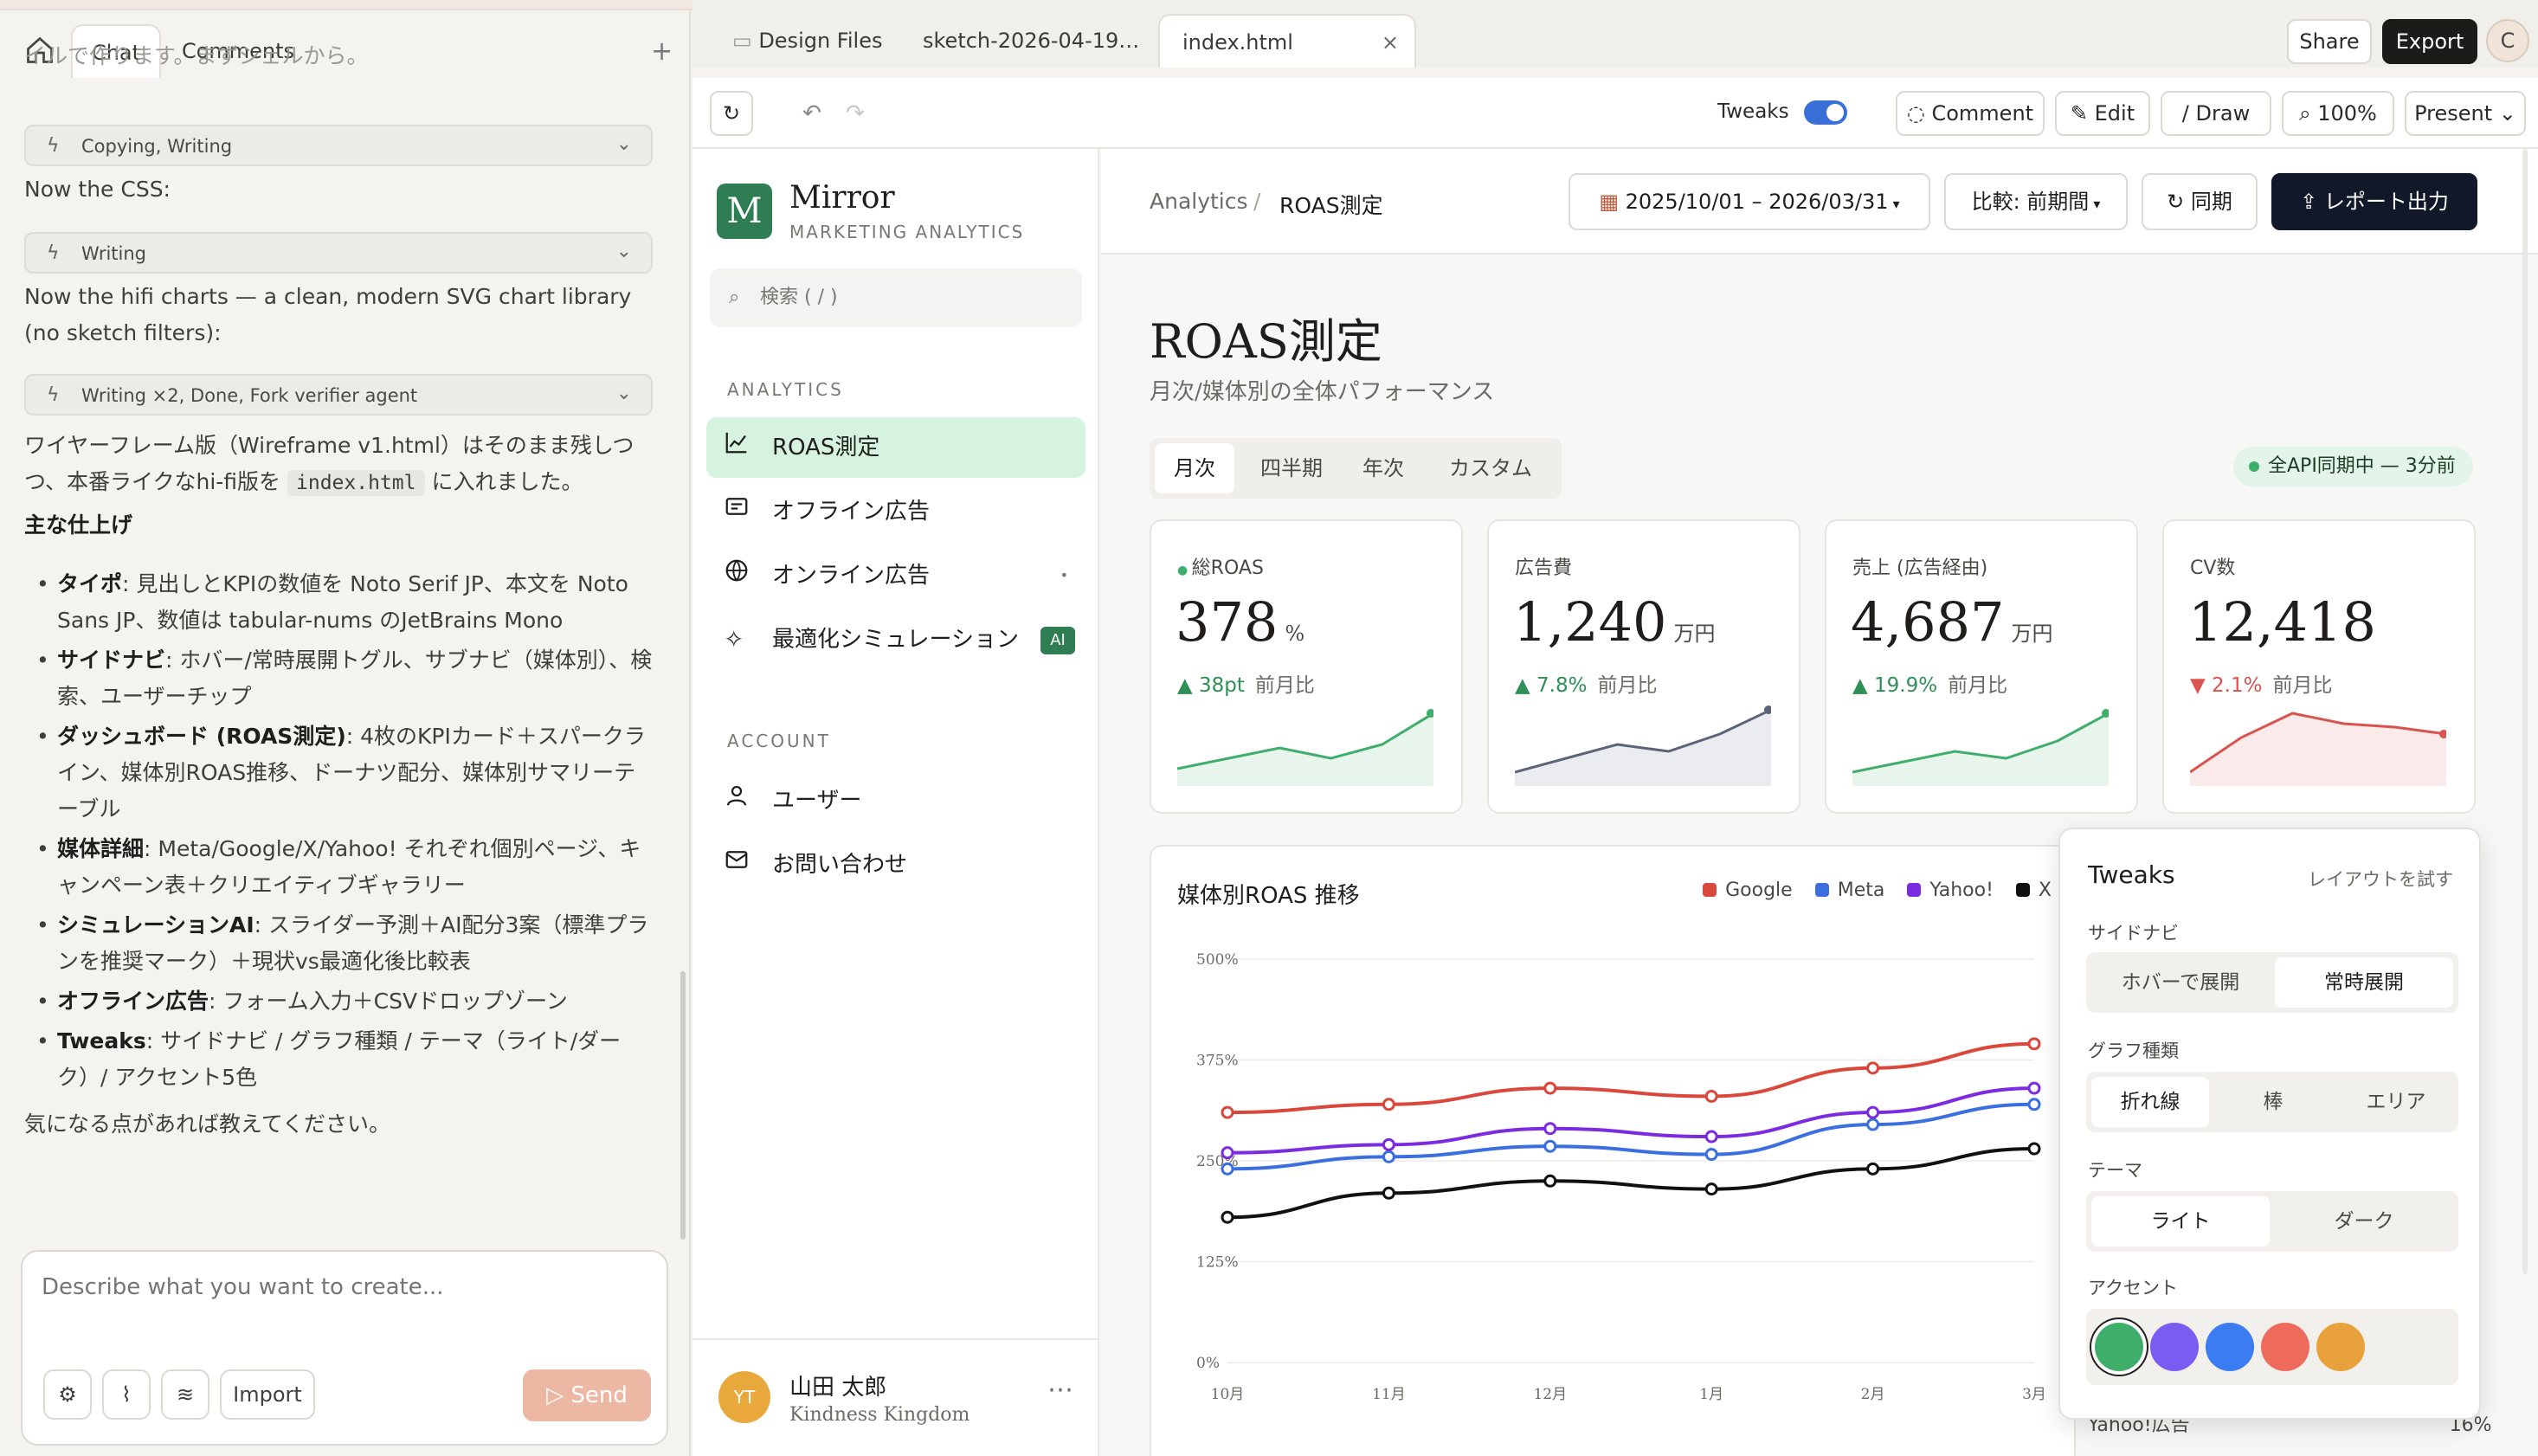 Image resolution: width=2538 pixels, height=1456 pixels. I want to click on tool-call-pill: ϟ Copying, Writing ⌄, so click(338, 145).